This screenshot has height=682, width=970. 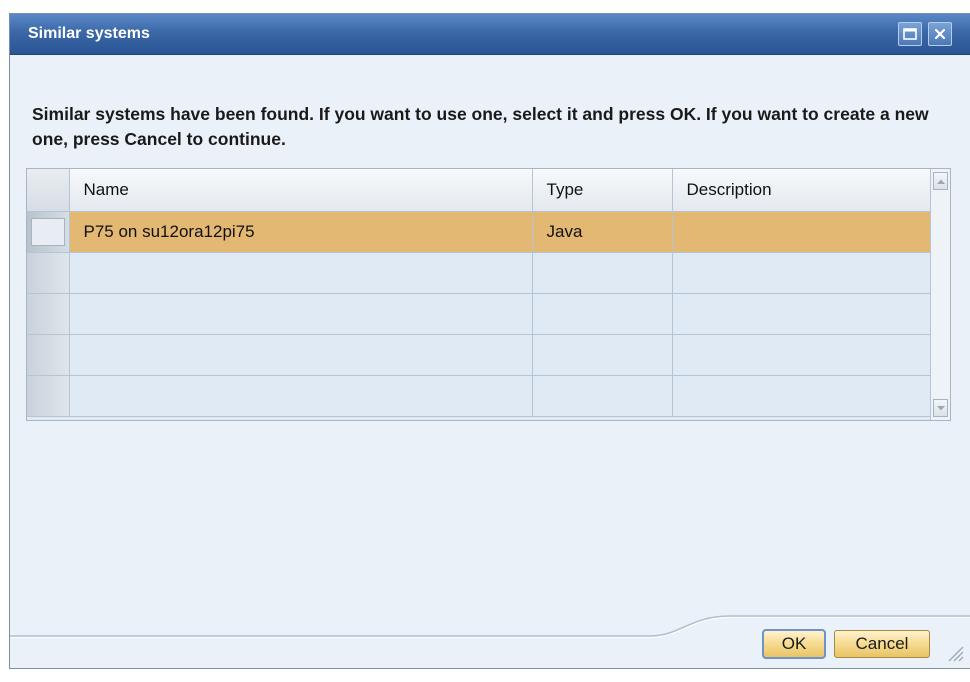 I want to click on dialog-titlebar: Similar systems, so click(x=490, y=34).